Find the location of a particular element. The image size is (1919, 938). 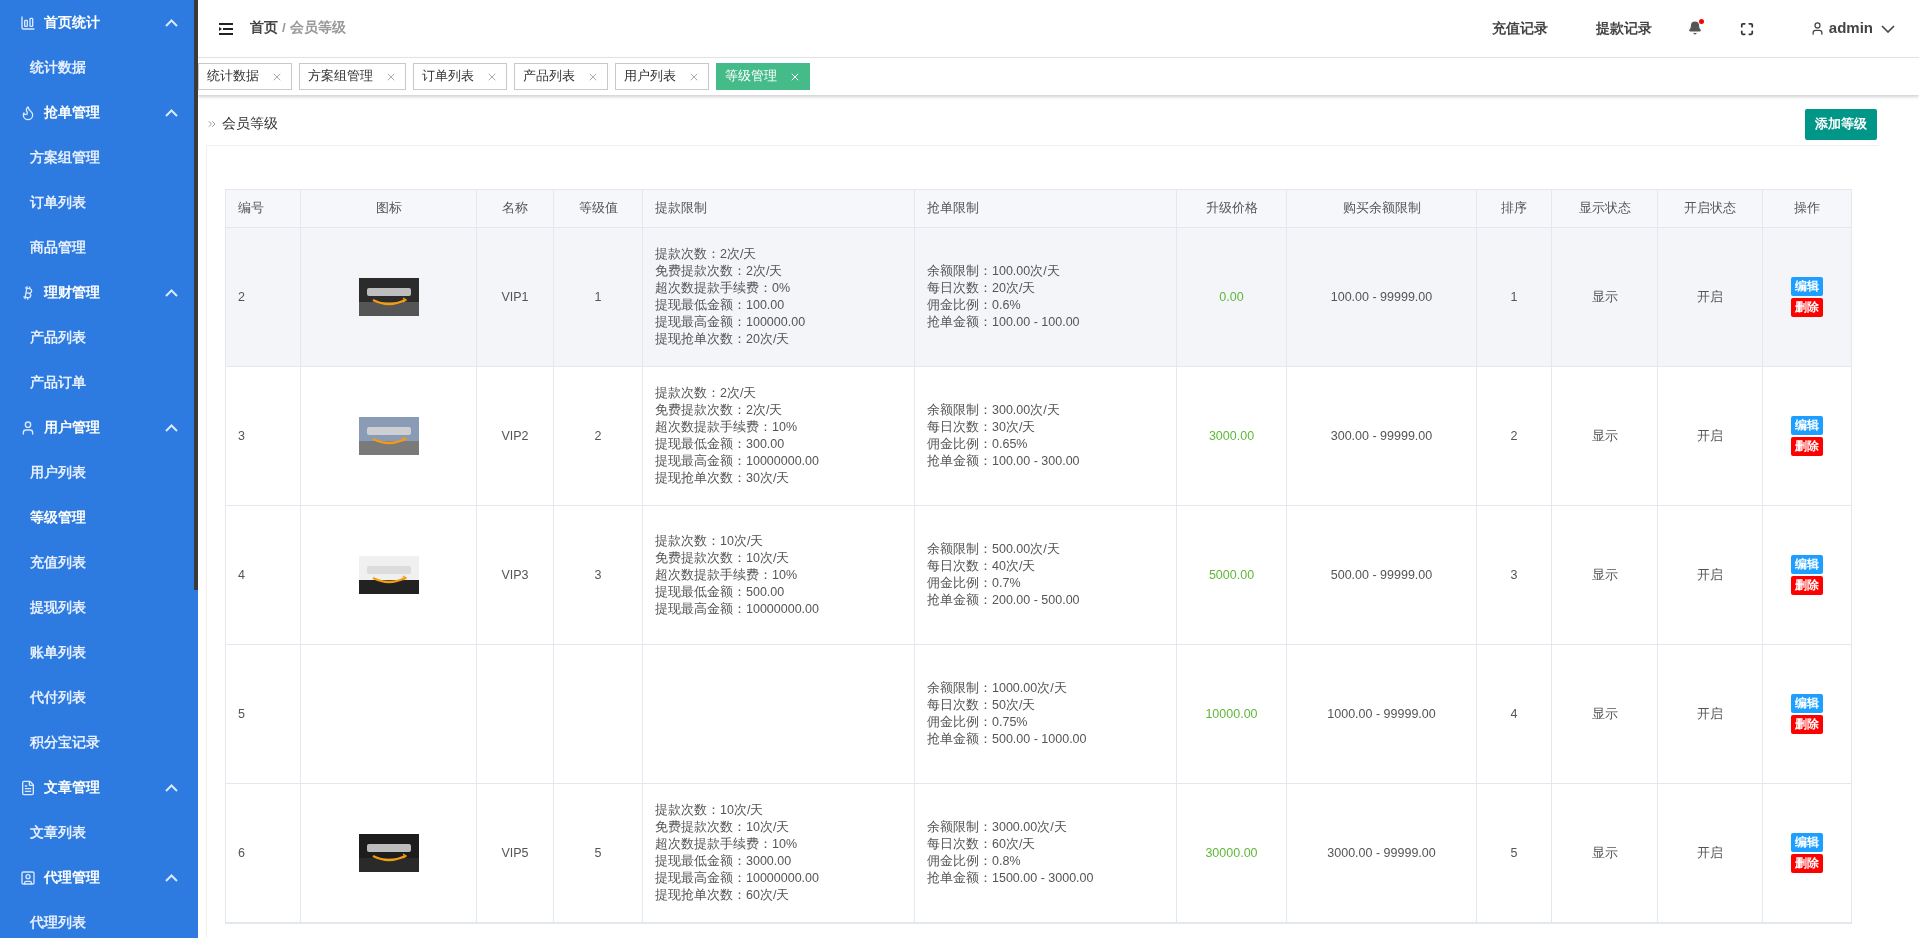

grab-limit-line: 佣金比例：0.65% is located at coordinates (978, 444).